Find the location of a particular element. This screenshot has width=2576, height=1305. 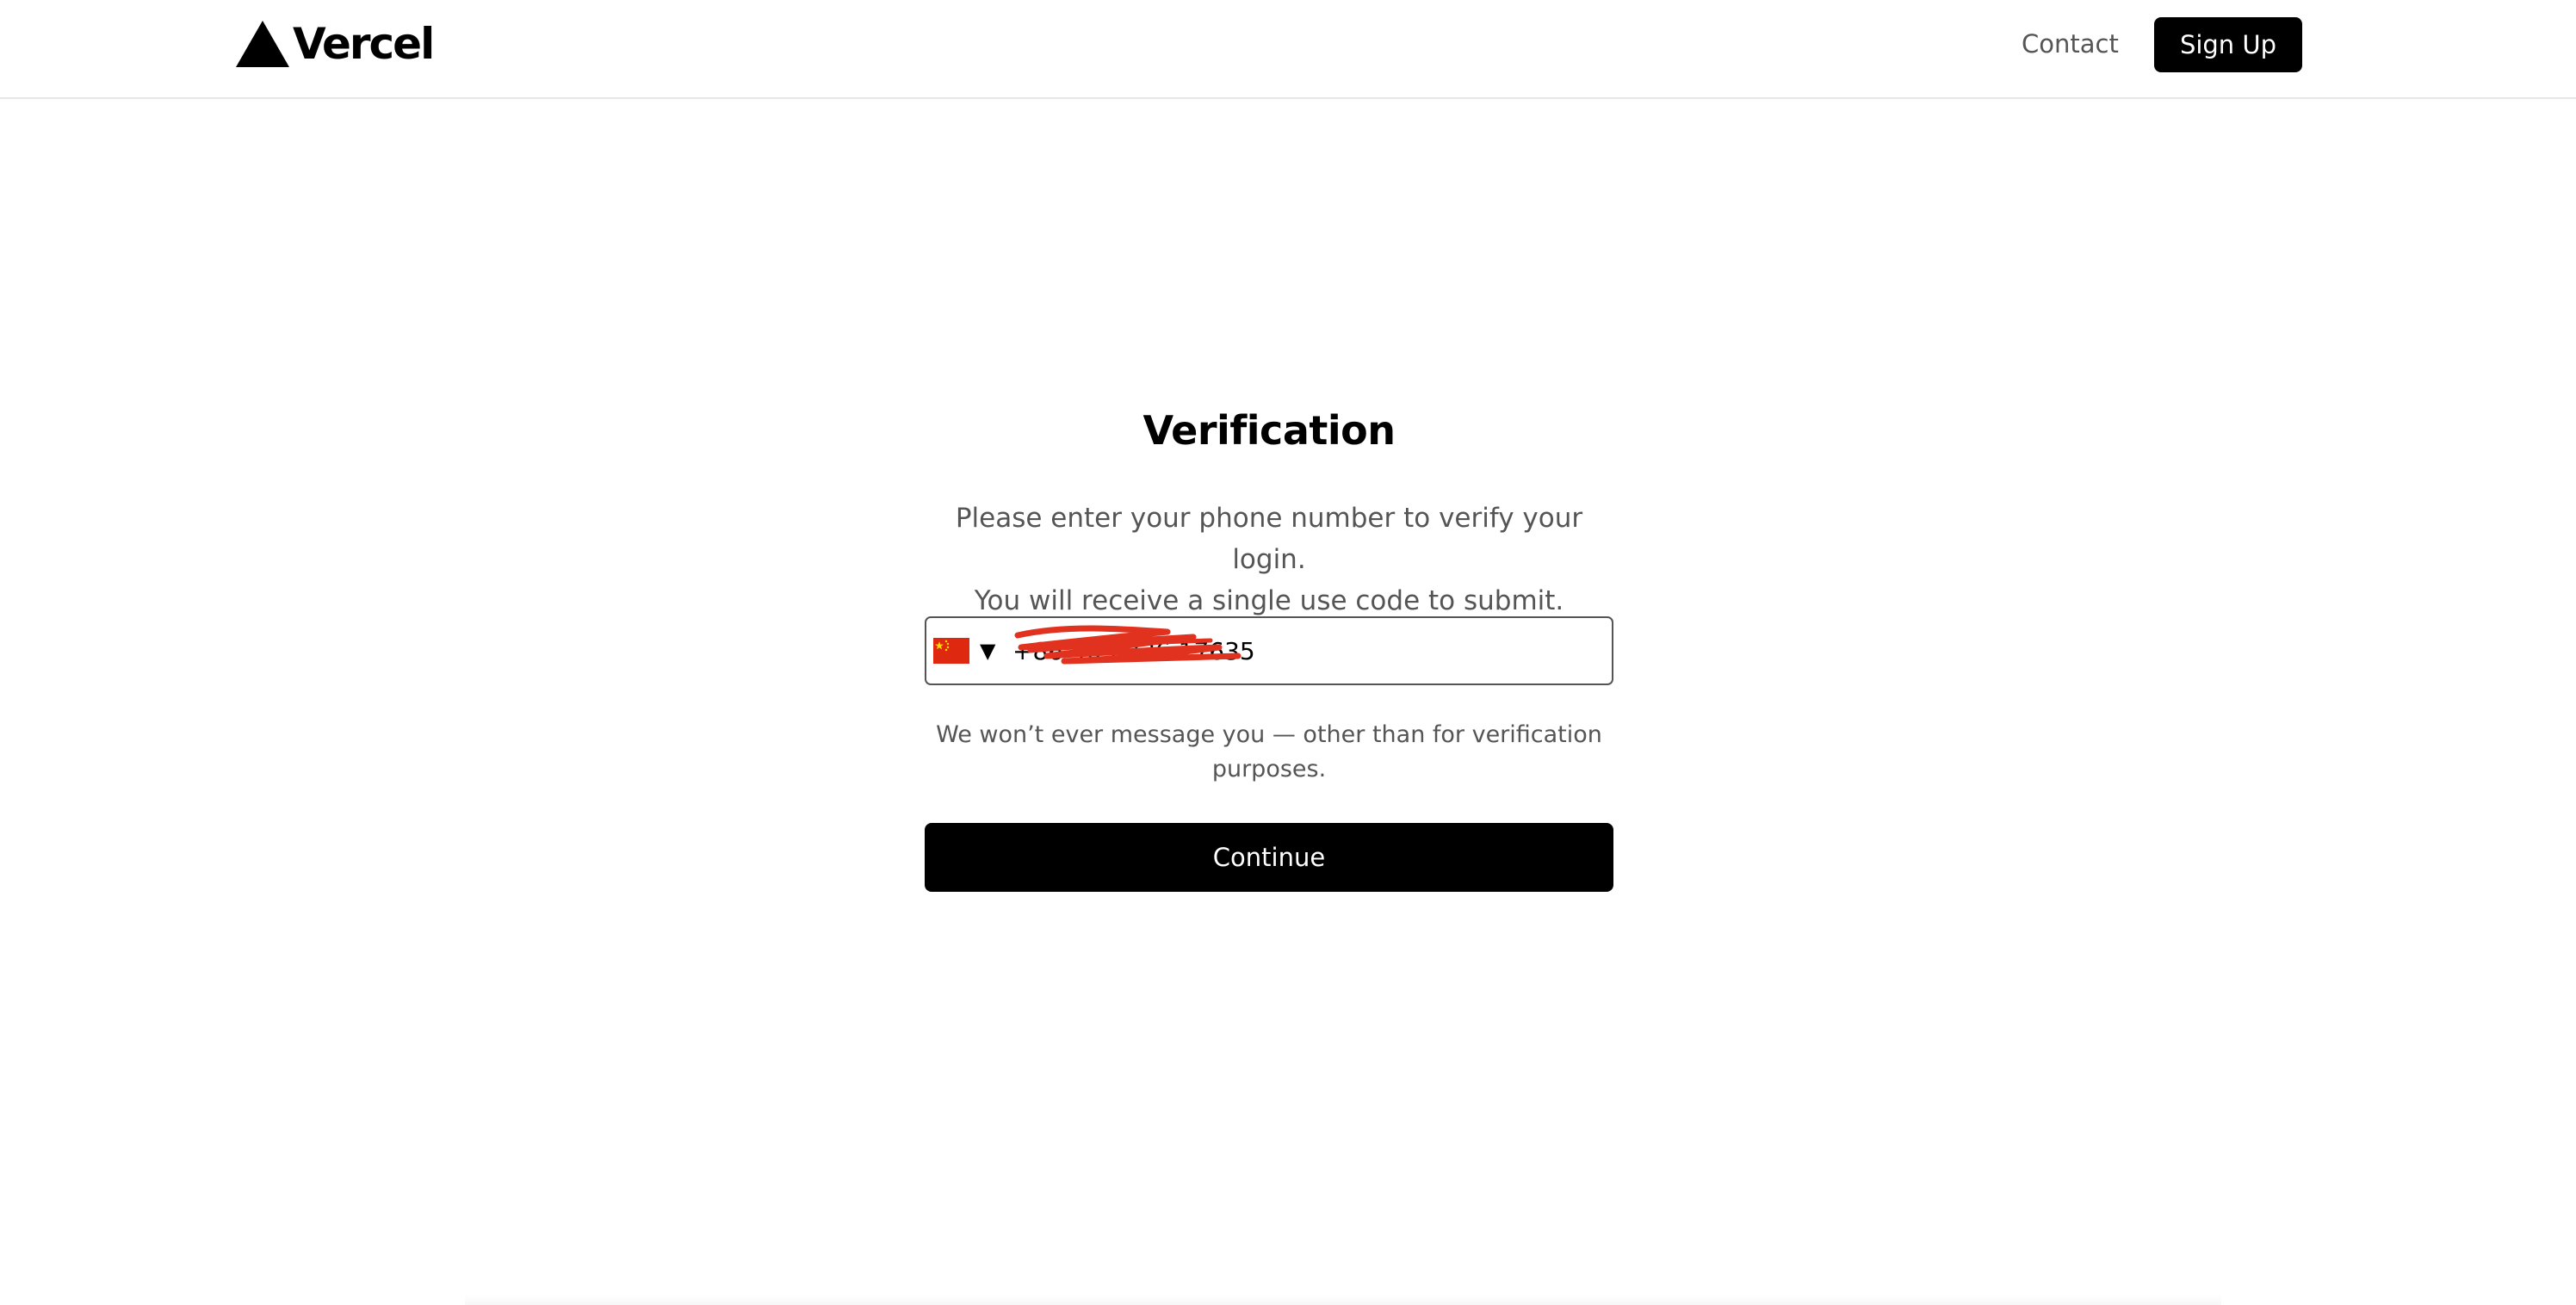

footer-edge is located at coordinates (1343, 1300).